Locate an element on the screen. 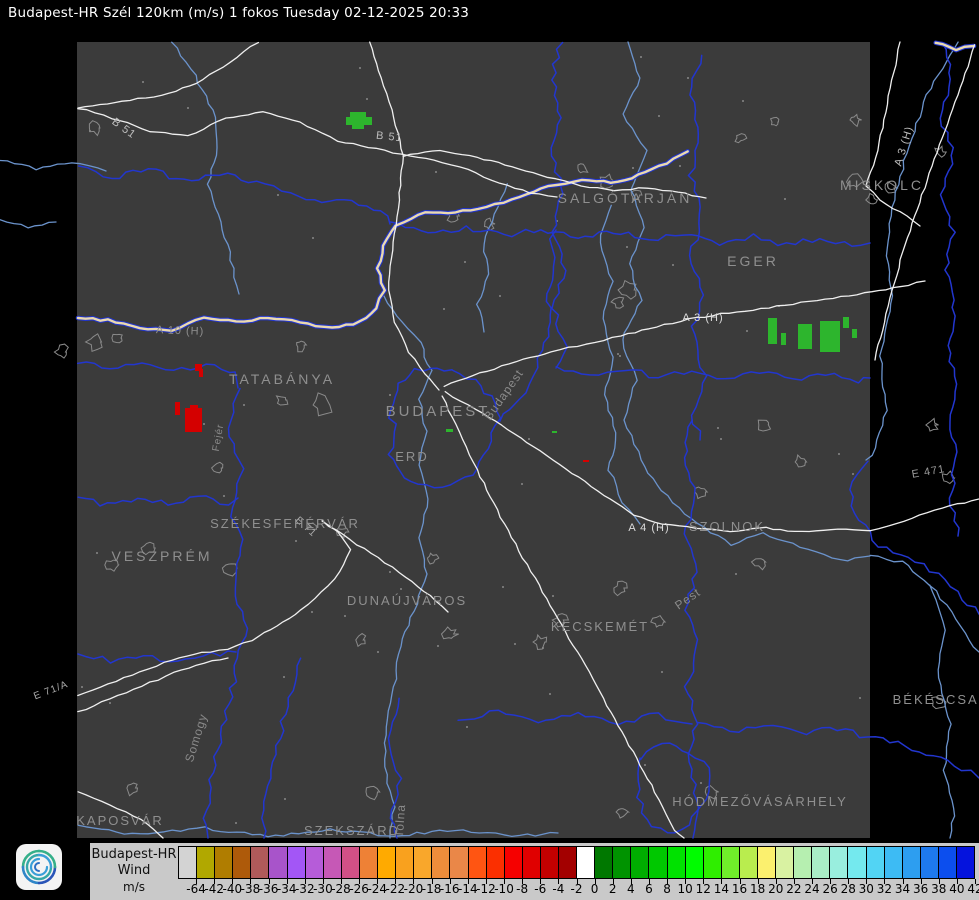 The width and height of the screenshot is (979, 900). legend-product: Budapest-HR is located at coordinates (134, 854).